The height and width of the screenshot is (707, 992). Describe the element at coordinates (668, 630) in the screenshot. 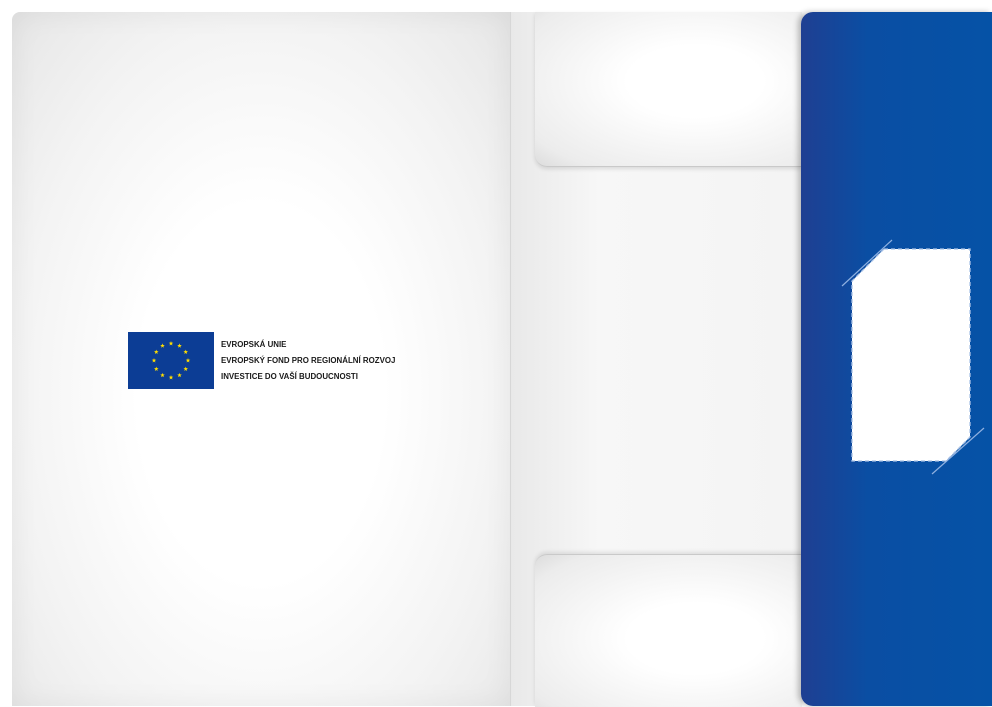

I see `folder-bottom-pocket` at that location.